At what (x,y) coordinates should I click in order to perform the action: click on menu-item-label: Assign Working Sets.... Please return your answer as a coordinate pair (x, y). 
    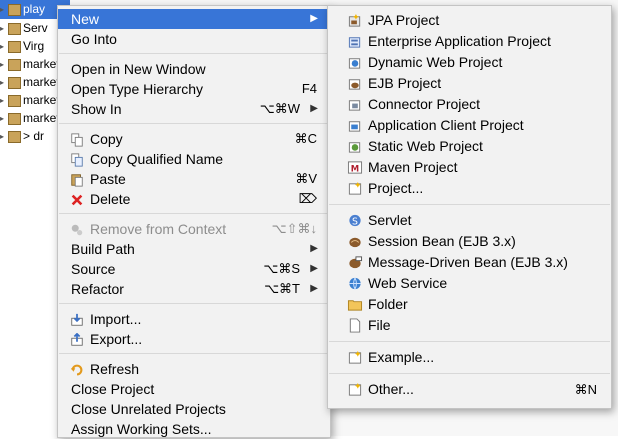
    Looking at the image, I should click on (141, 429).